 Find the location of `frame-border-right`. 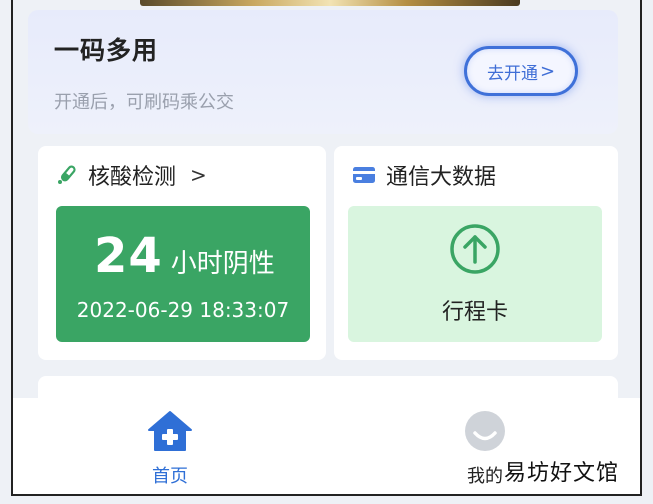

frame-border-right is located at coordinates (641, 248).